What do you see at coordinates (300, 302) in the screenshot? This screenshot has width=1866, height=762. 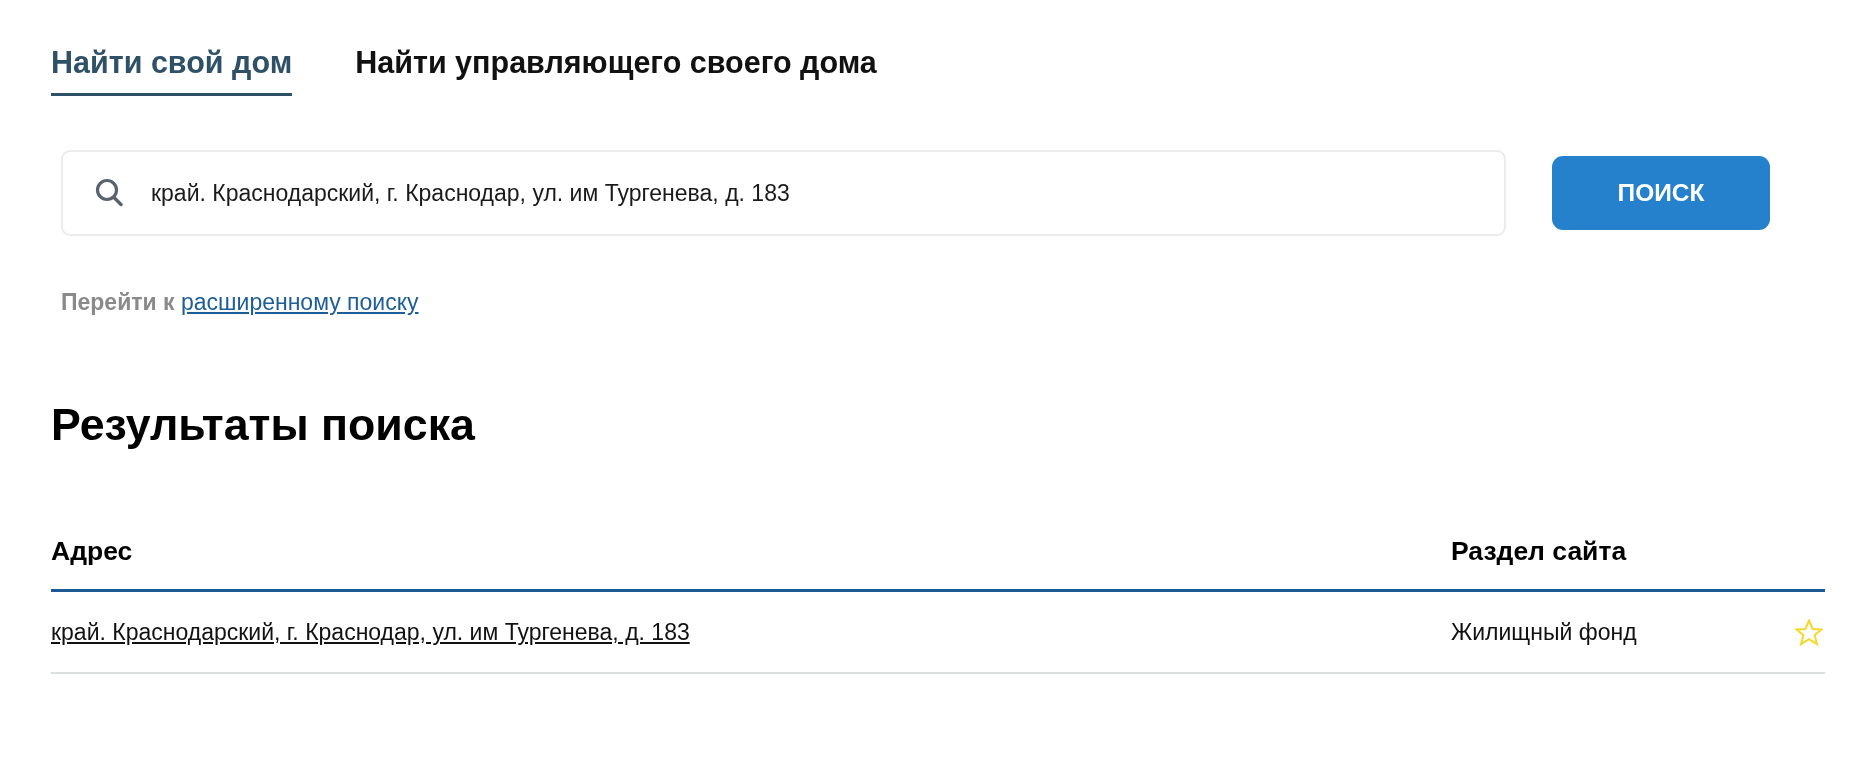 I see `advanced-search-link: расширенному поиску` at bounding box center [300, 302].